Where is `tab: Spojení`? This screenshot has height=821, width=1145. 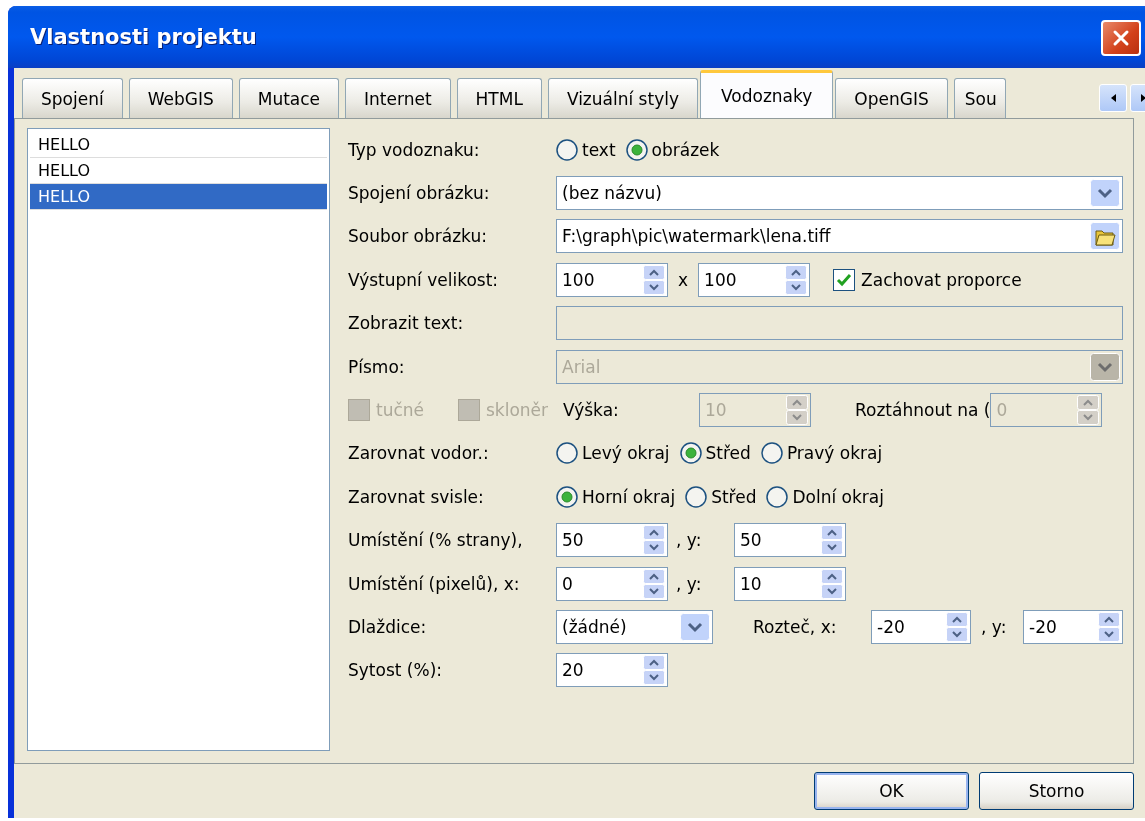 tab: Spojení is located at coordinates (72, 98).